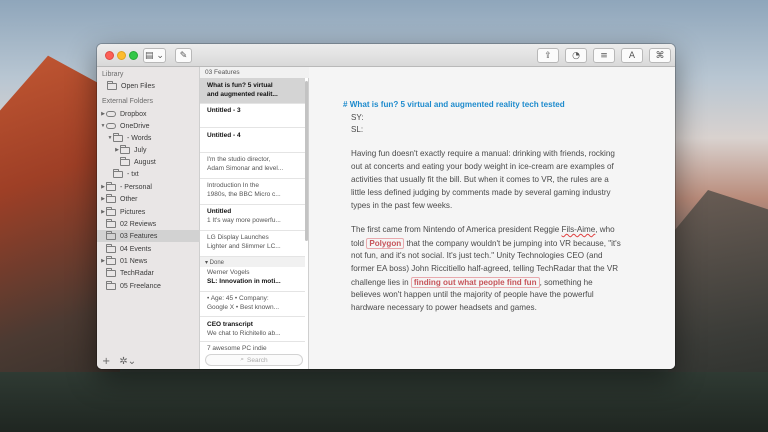 The height and width of the screenshot is (432, 768). What do you see at coordinates (106, 361) in the screenshot?
I see `add-folder-button: +` at bounding box center [106, 361].